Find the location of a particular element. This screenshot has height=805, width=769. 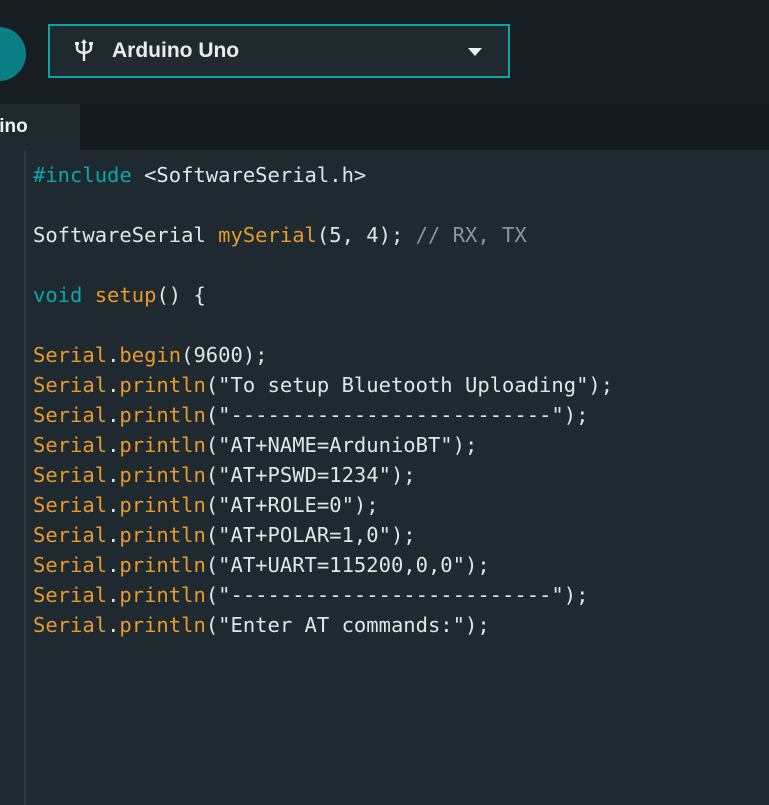

code-token: void is located at coordinates (64, 295).